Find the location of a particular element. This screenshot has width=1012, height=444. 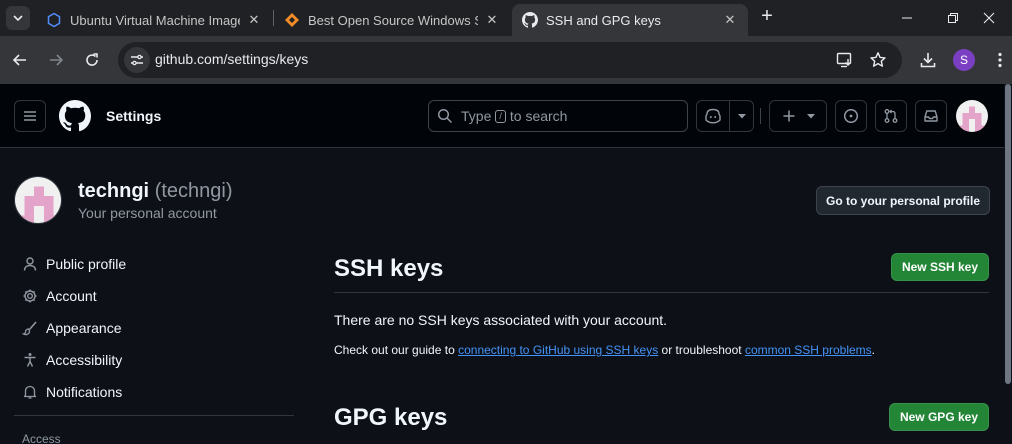

caret-down-icon is located at coordinates (811, 115).